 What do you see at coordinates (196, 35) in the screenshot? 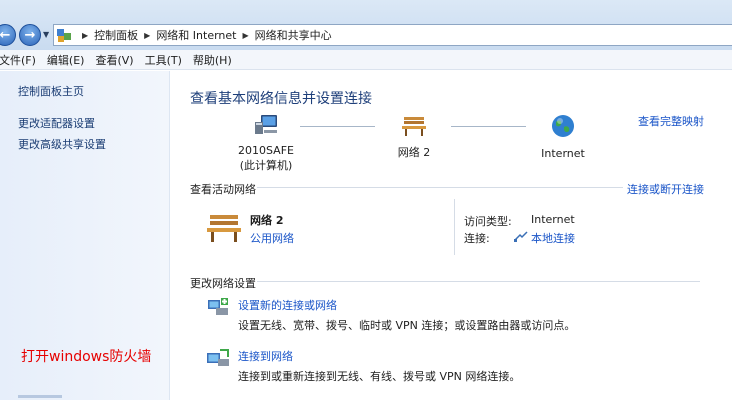
I see `breadcrumb-item-network-internet: 网络和 Internet` at bounding box center [196, 35].